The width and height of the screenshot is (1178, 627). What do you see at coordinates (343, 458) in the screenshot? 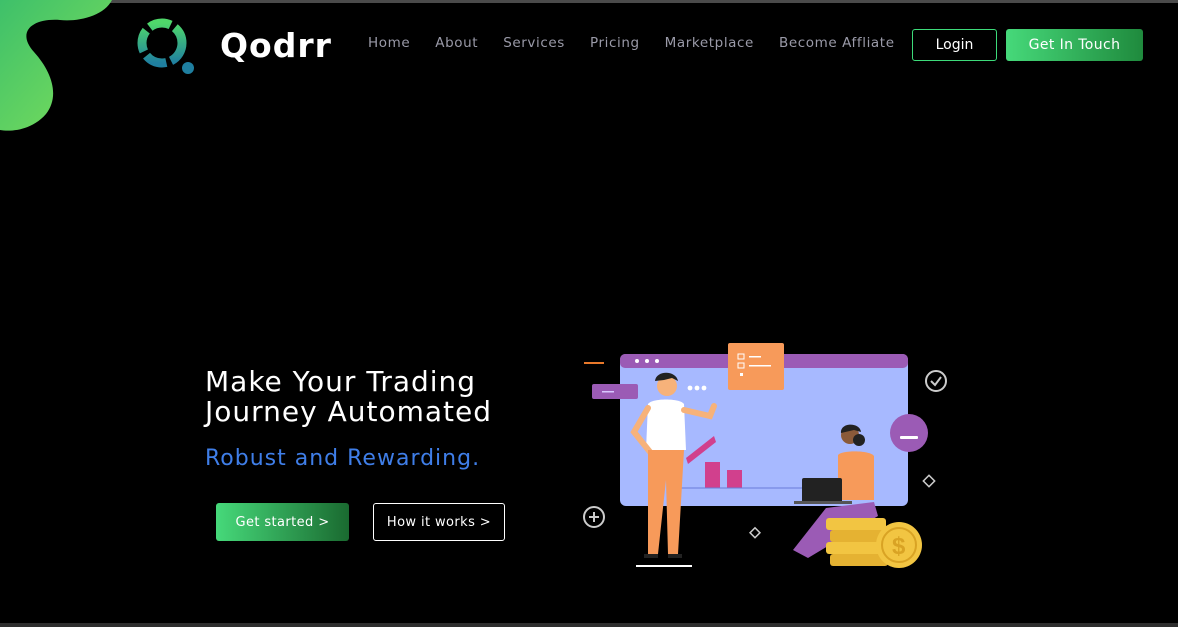
I see `hero-subtitle: Robust and Rewarding.` at bounding box center [343, 458].